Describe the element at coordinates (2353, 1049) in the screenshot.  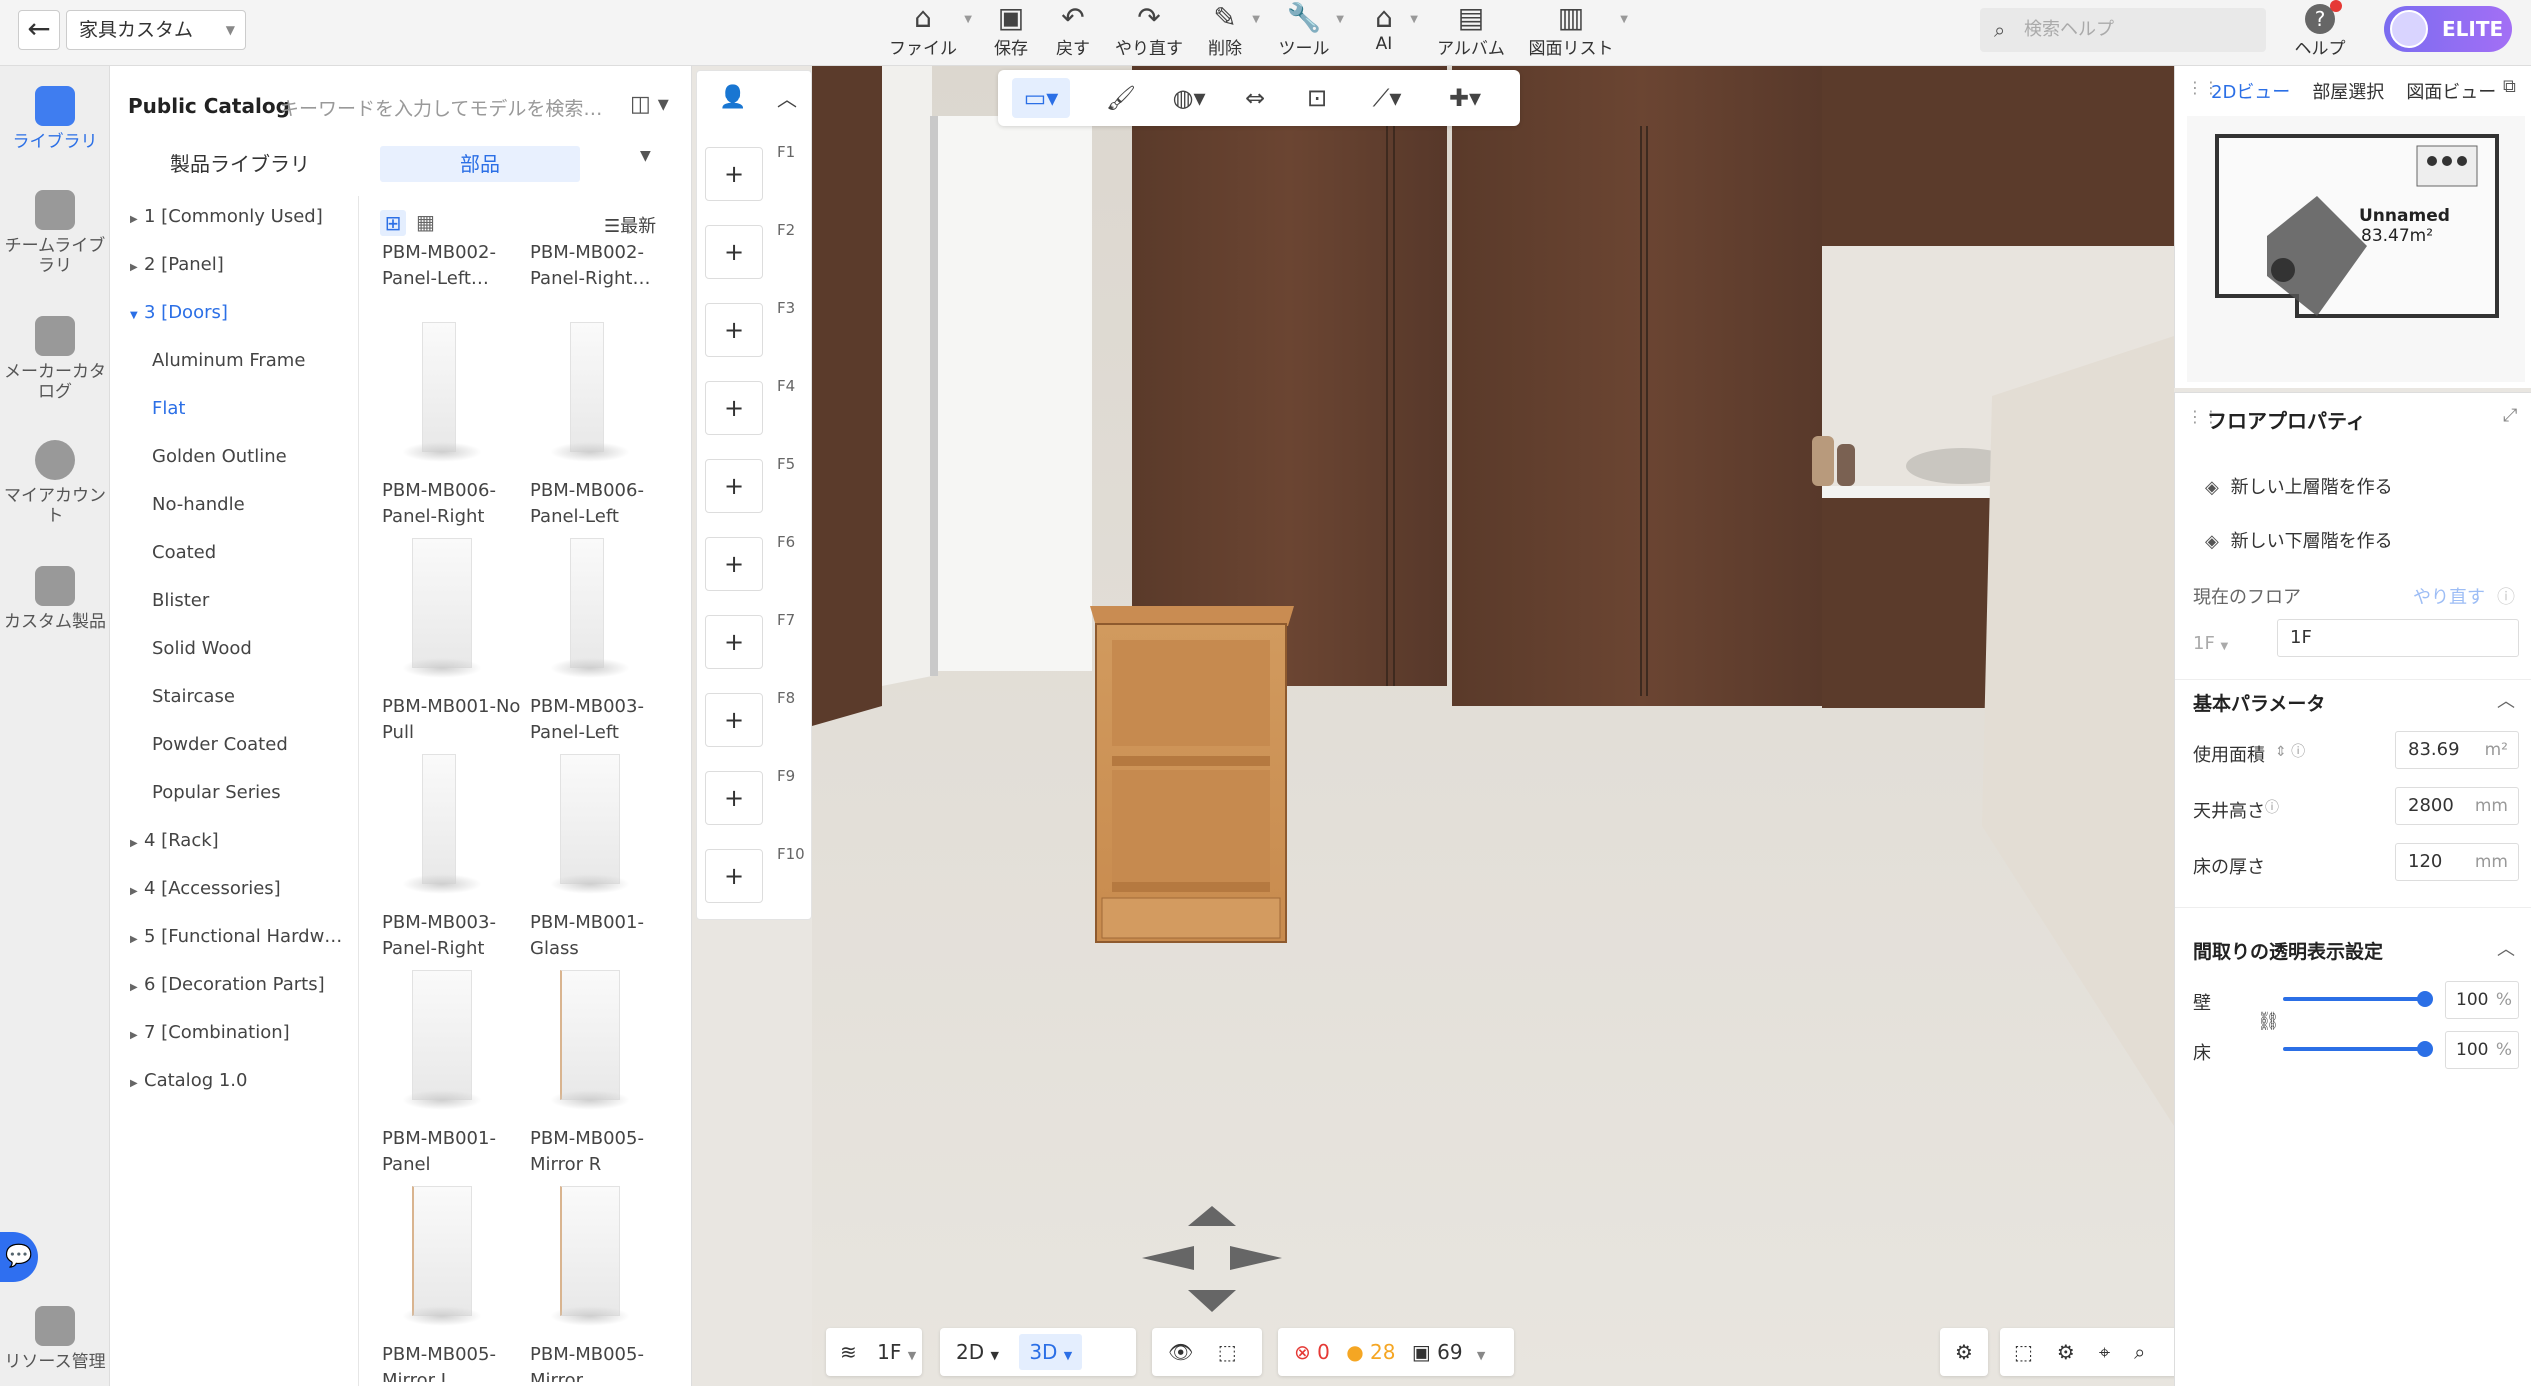
I see `floor-opacity-slider` at that location.